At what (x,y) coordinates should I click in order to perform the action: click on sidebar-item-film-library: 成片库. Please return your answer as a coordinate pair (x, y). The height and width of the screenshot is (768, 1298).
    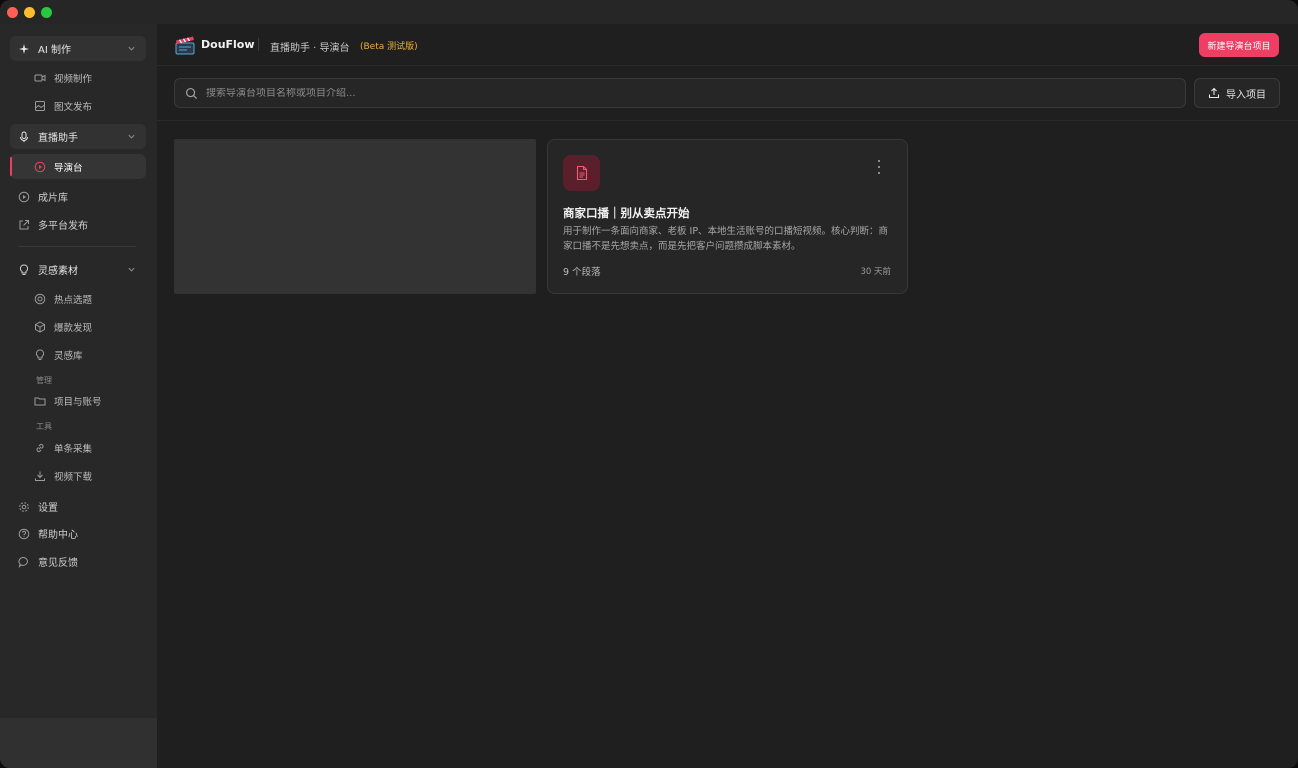
    Looking at the image, I should click on (78, 196).